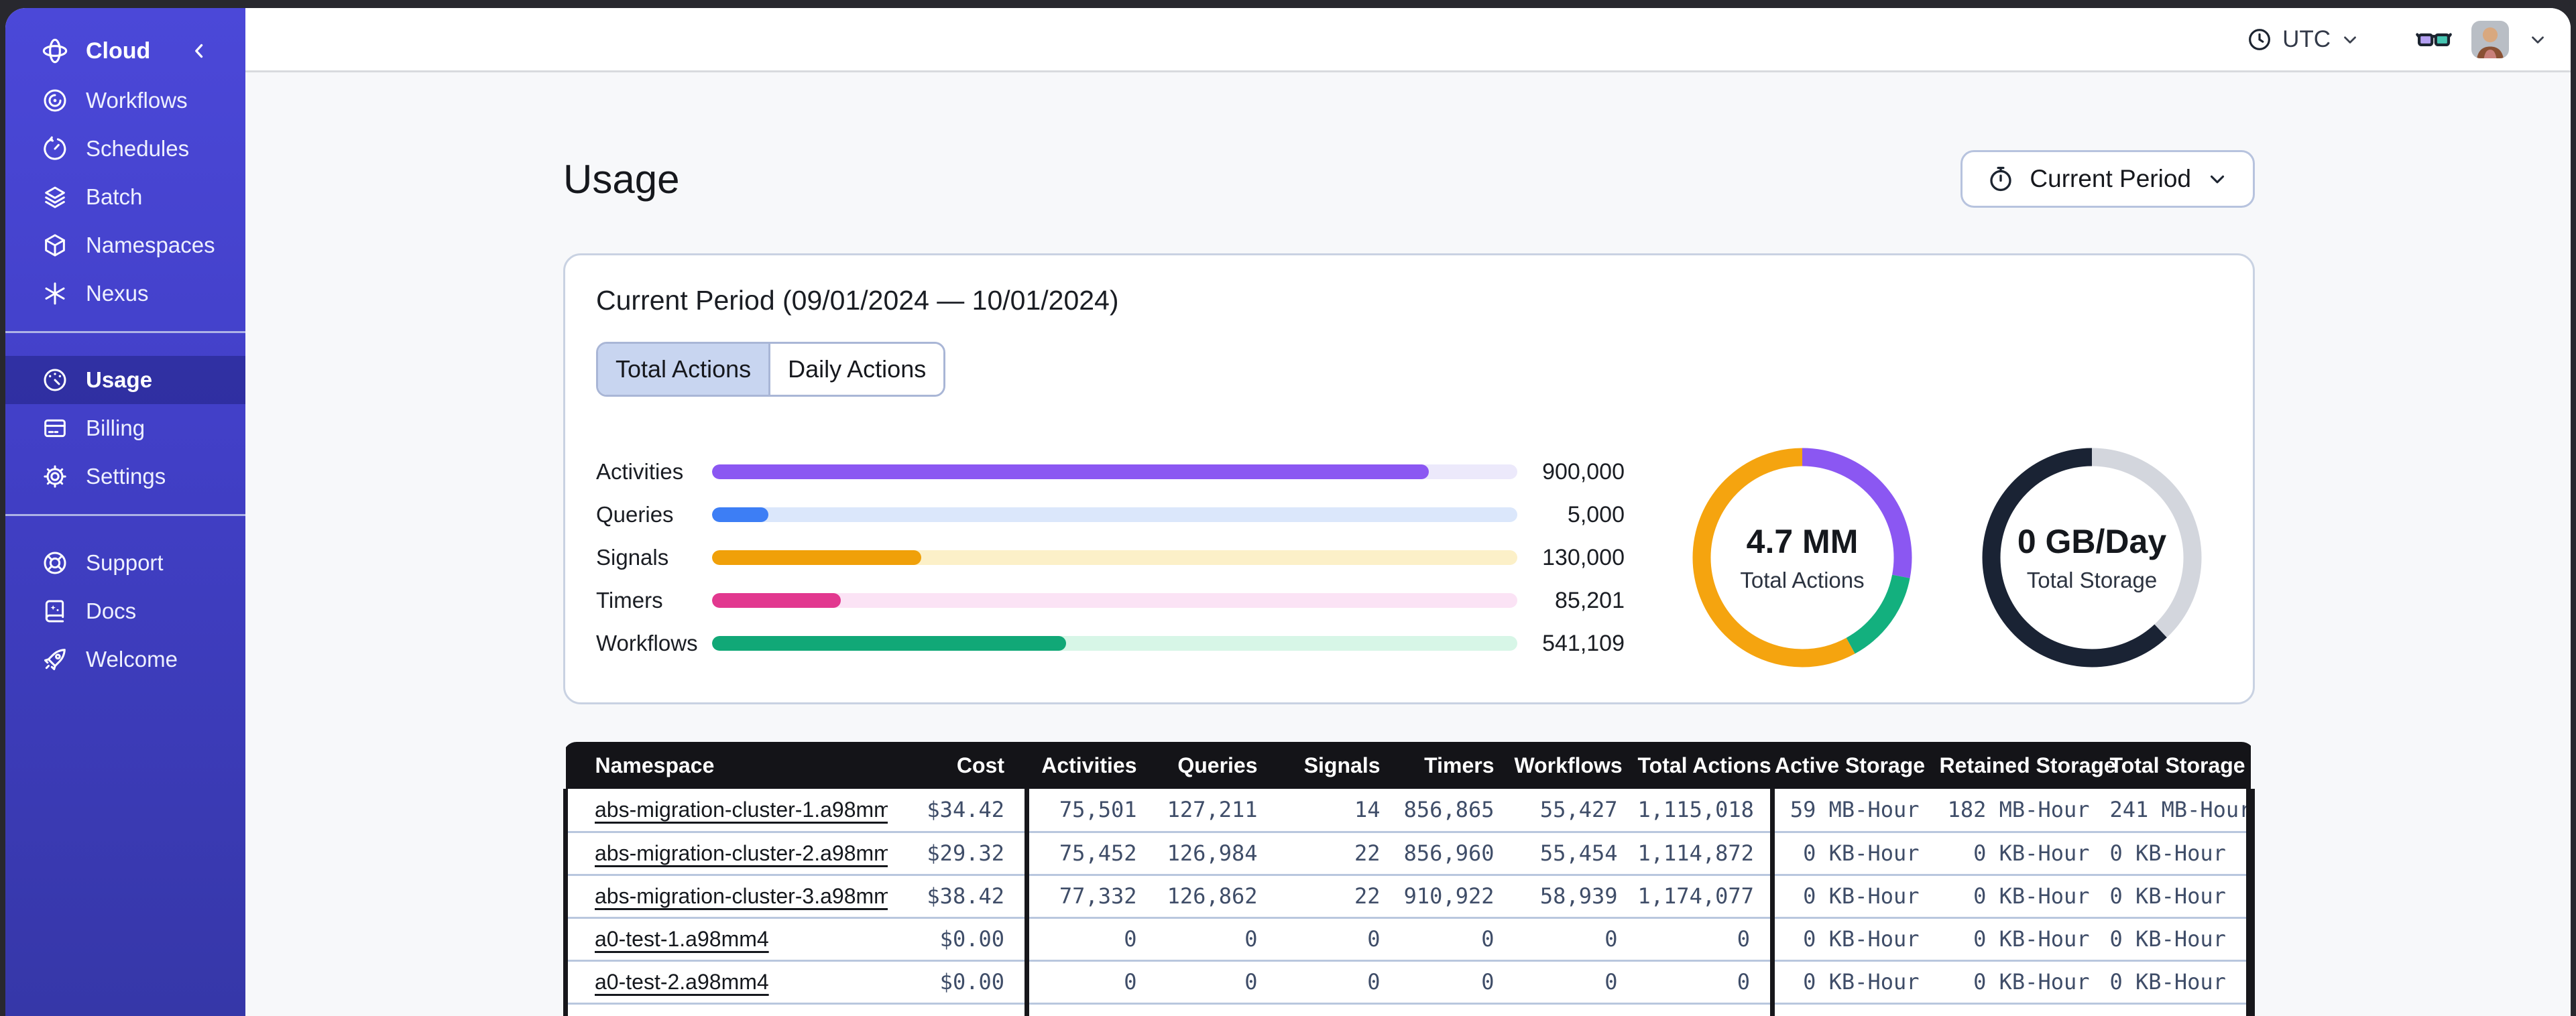  I want to click on namespace-link: a0-test-2.a98mm4, so click(682, 982).